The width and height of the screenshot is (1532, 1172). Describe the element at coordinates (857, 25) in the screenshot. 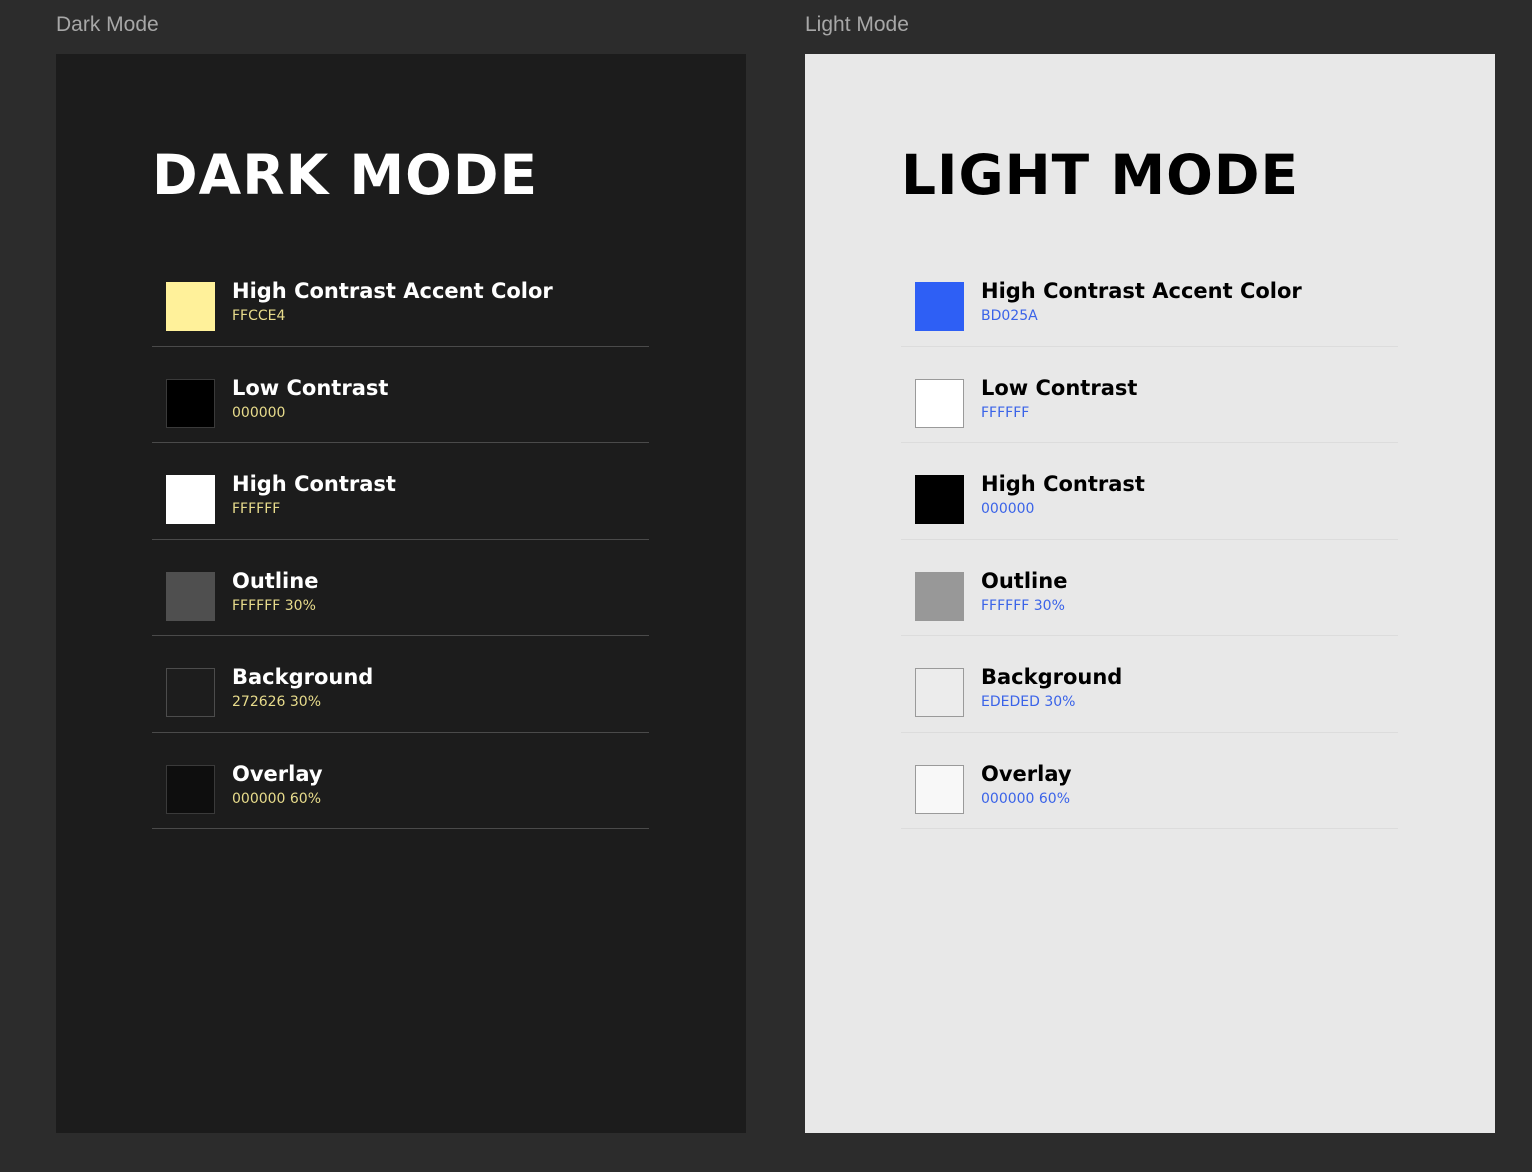

I see `frame-label-light: Light Mode` at that location.